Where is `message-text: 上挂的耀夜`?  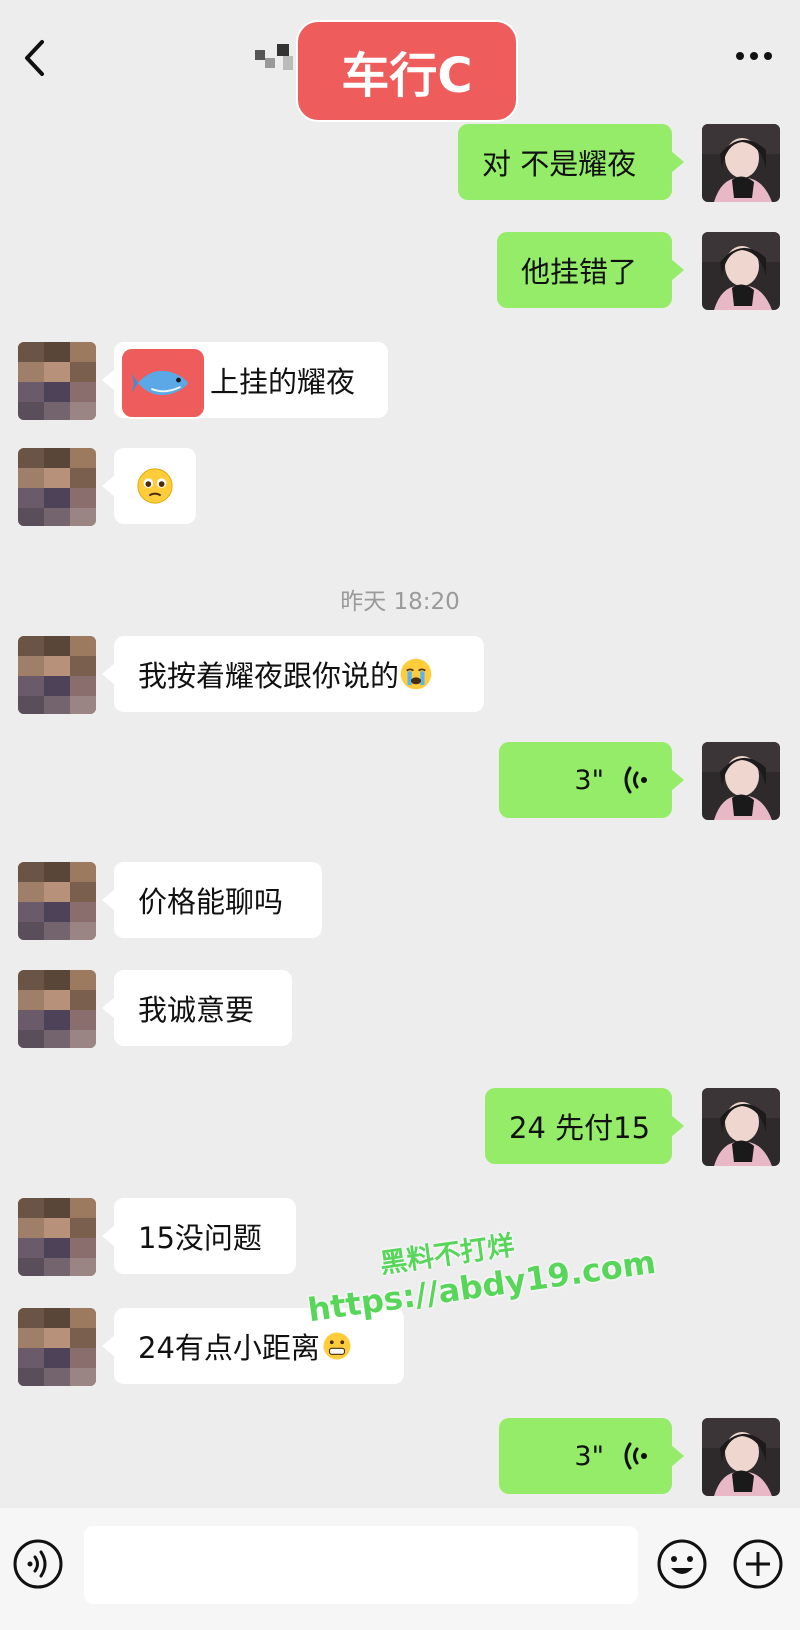 message-text: 上挂的耀夜 is located at coordinates (283, 382).